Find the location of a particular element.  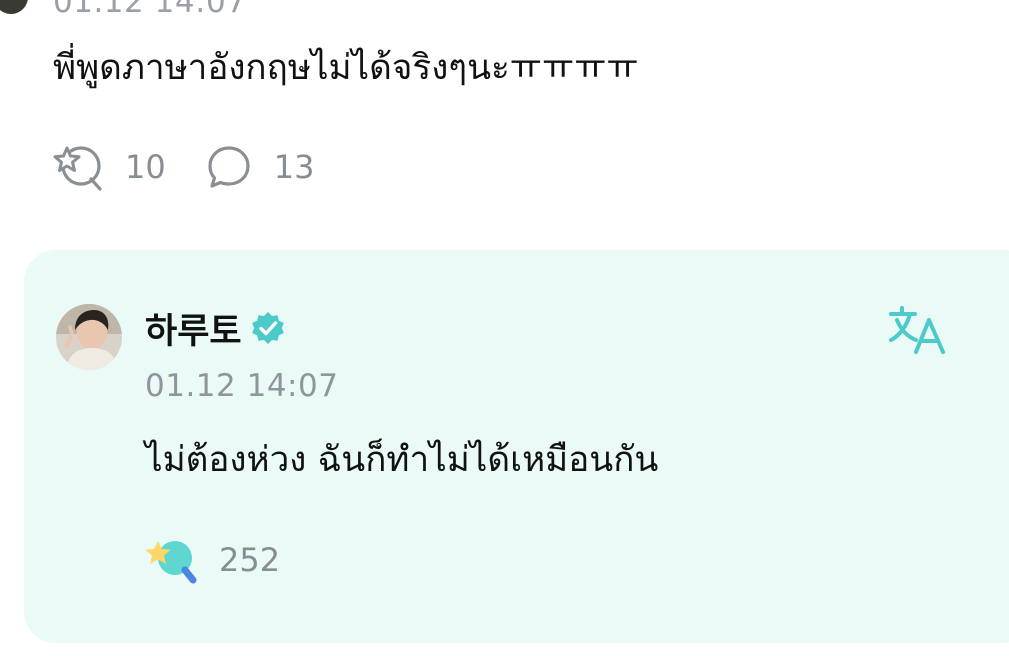

reply-reaction-button: 252 is located at coordinates (212, 560).